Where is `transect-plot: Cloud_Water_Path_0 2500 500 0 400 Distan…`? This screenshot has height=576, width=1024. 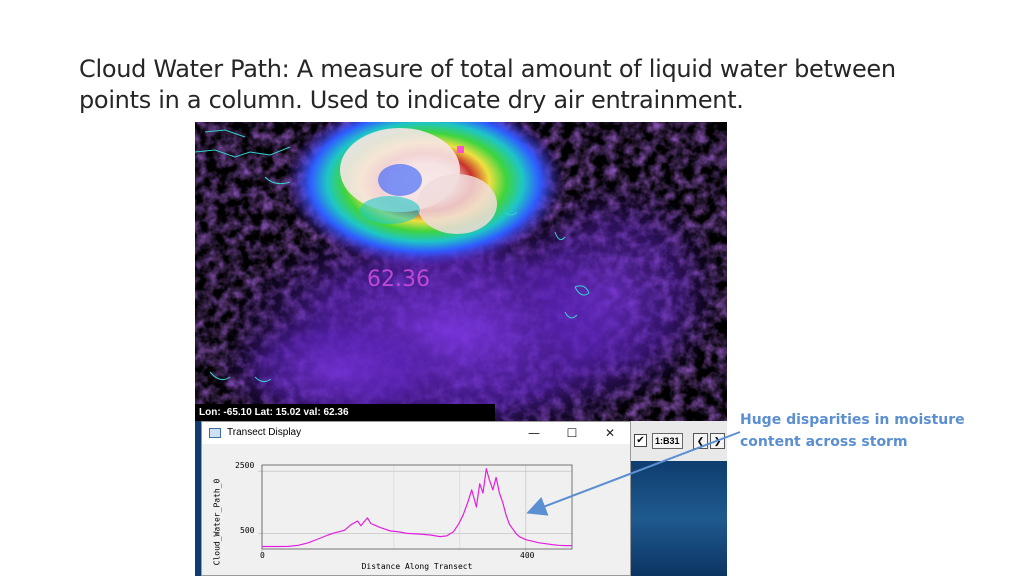
transect-plot: Cloud_Water_Path_0 2500 500 0 400 Distan… is located at coordinates (416, 509).